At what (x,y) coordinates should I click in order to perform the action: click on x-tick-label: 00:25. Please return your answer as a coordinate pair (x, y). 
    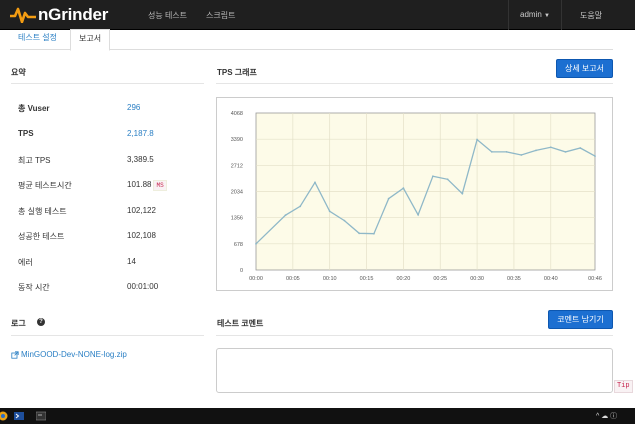
    Looking at the image, I should click on (440, 279).